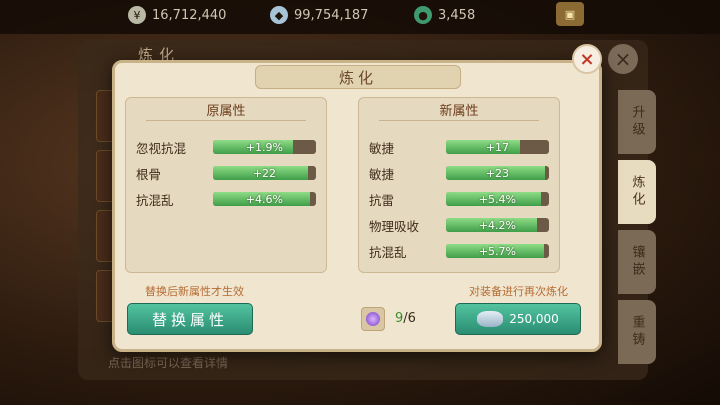 The image size is (720, 405). I want to click on attribute-name: 抗雷, so click(382, 200).